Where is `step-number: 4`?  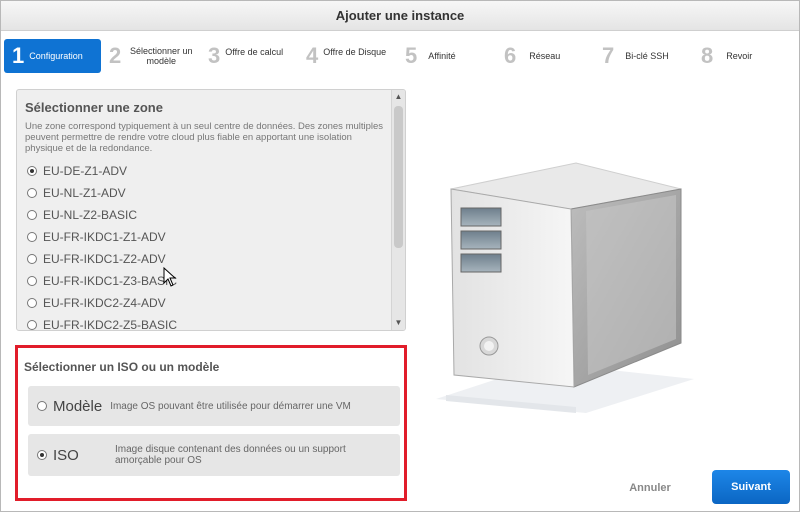
step-number: 4 is located at coordinates (312, 55).